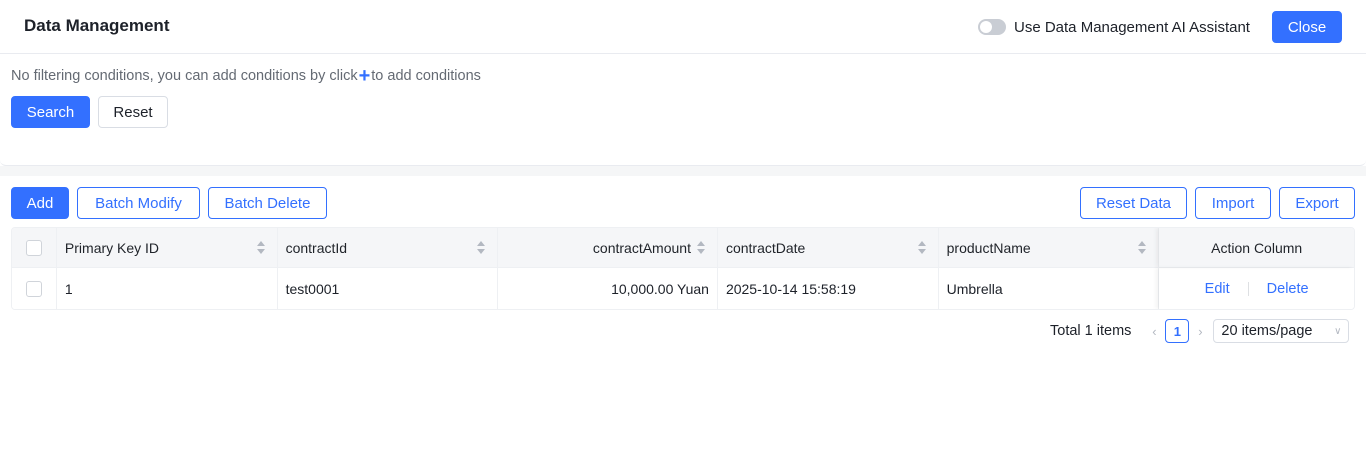 The width and height of the screenshot is (1366, 459). I want to click on import-button: Import, so click(1233, 203).